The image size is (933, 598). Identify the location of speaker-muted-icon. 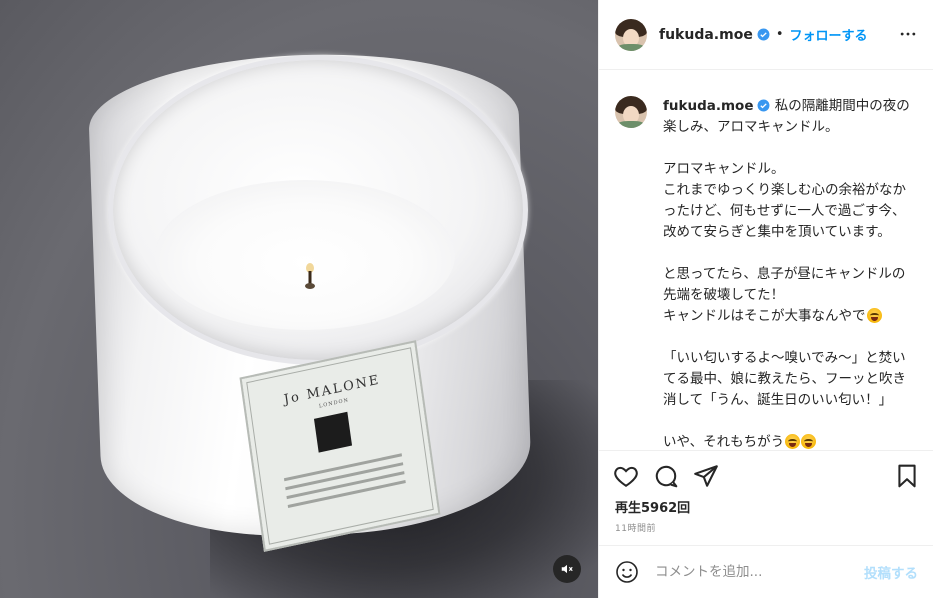
(567, 569).